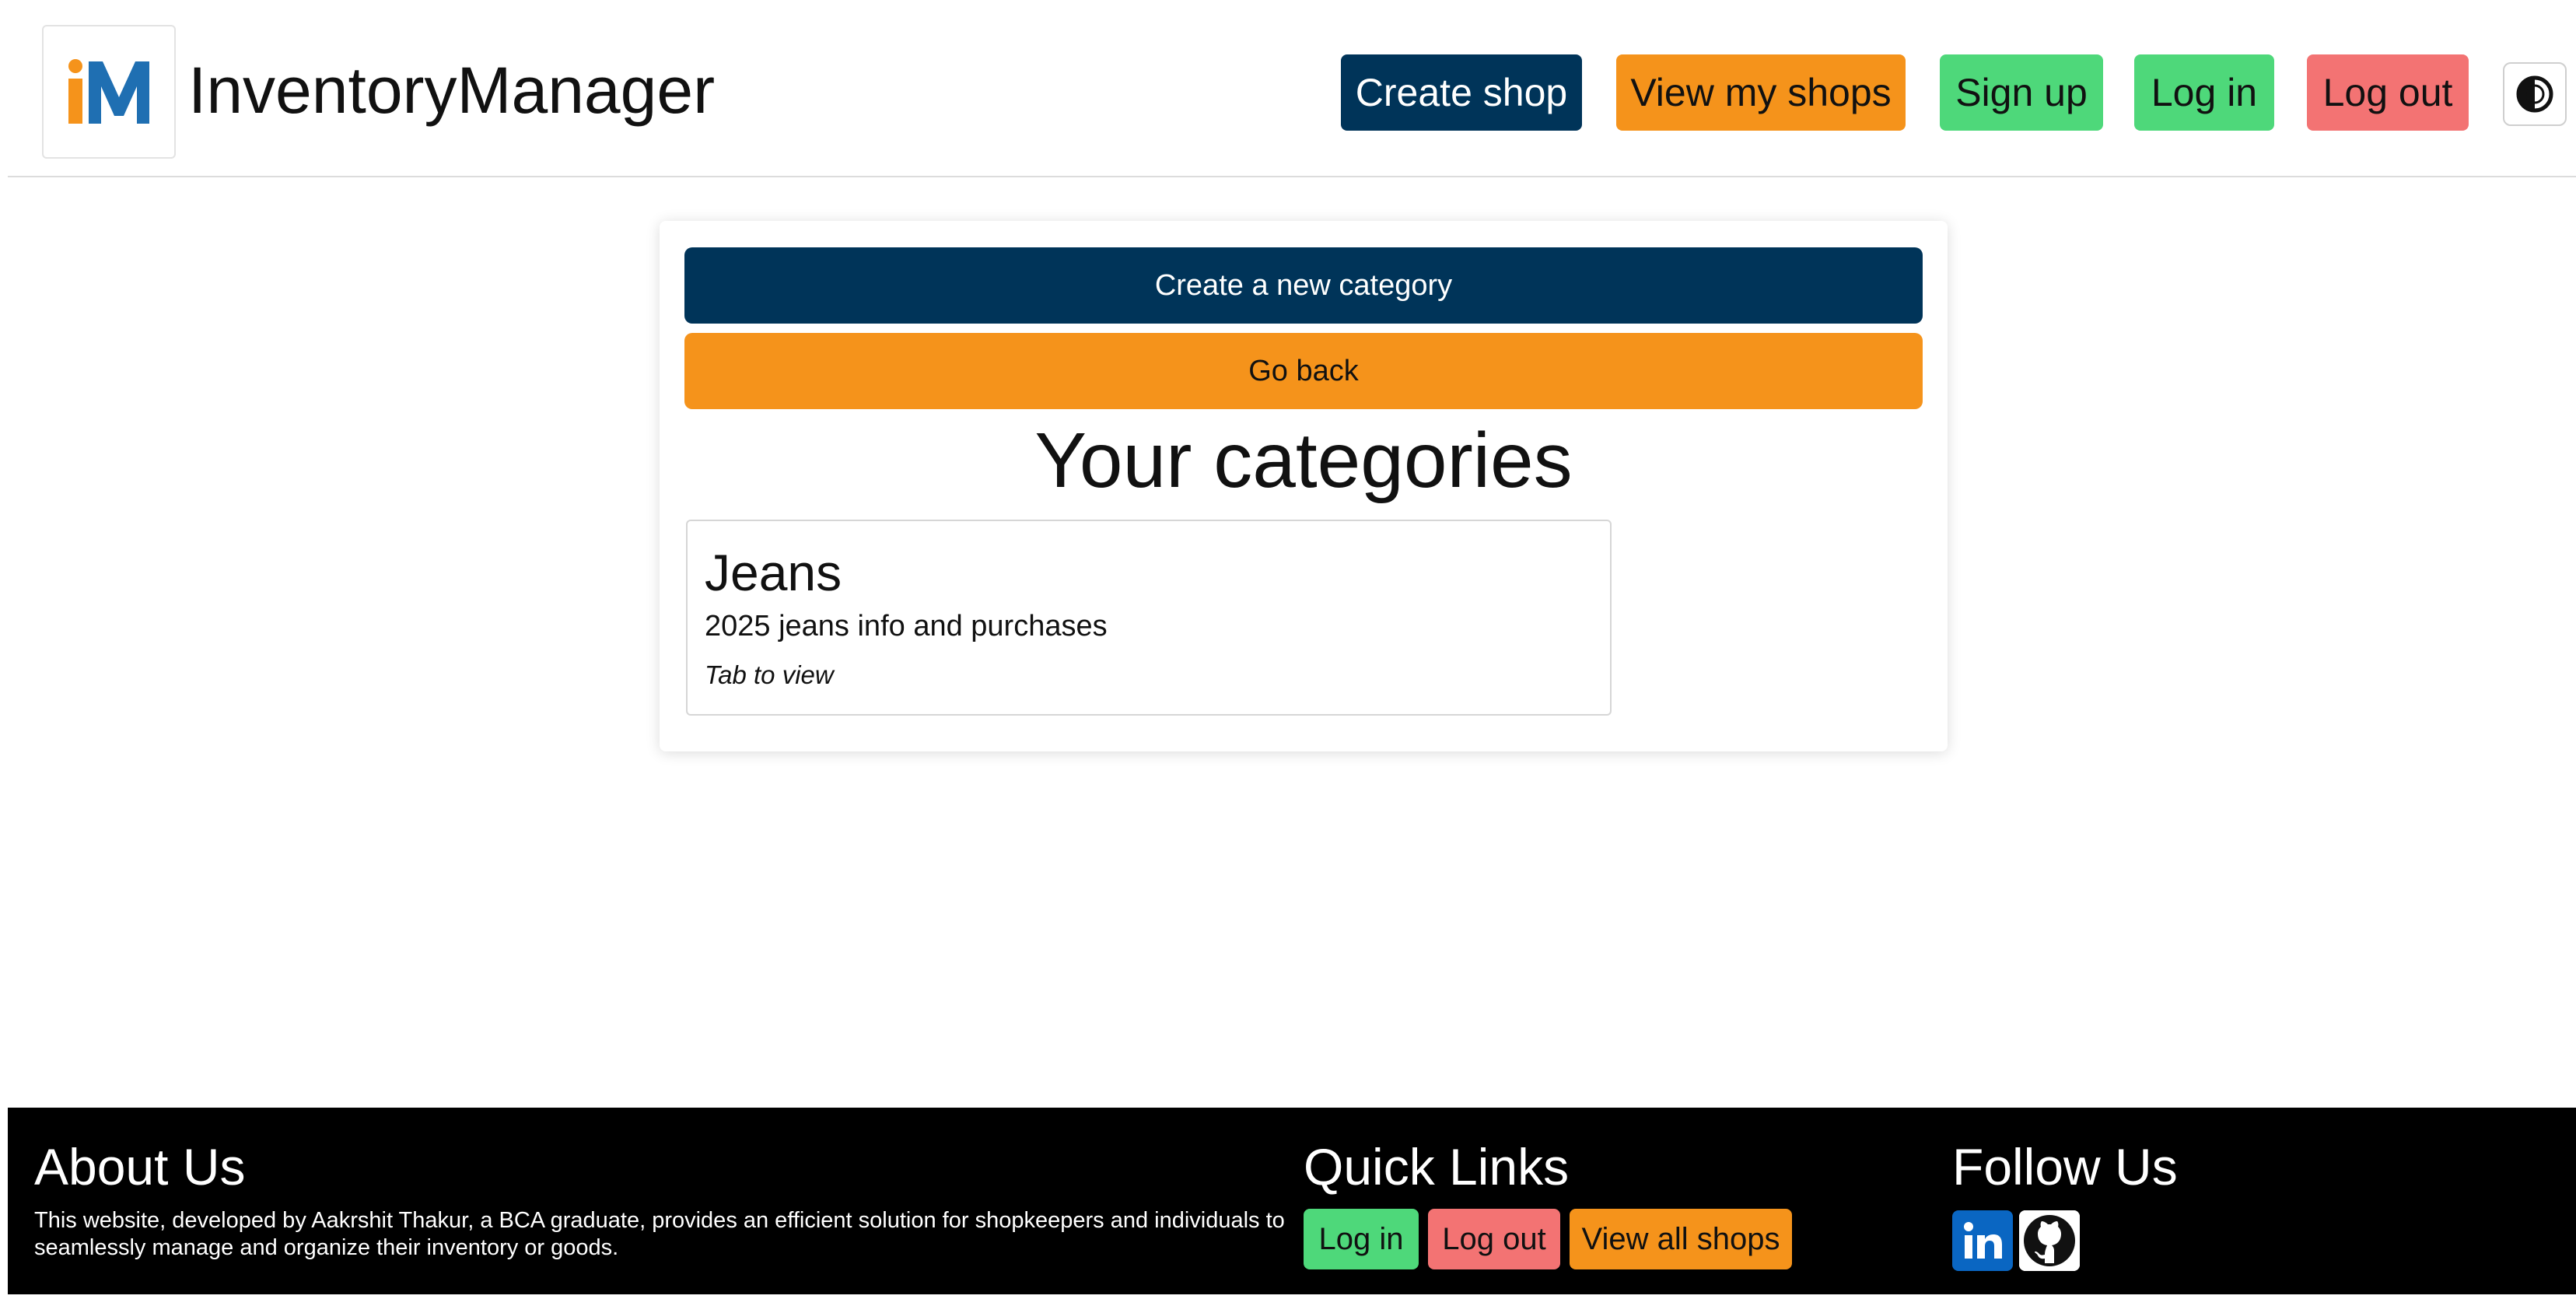 Image resolution: width=2576 pixels, height=1299 pixels. I want to click on log-out-button: Log out, so click(2388, 92).